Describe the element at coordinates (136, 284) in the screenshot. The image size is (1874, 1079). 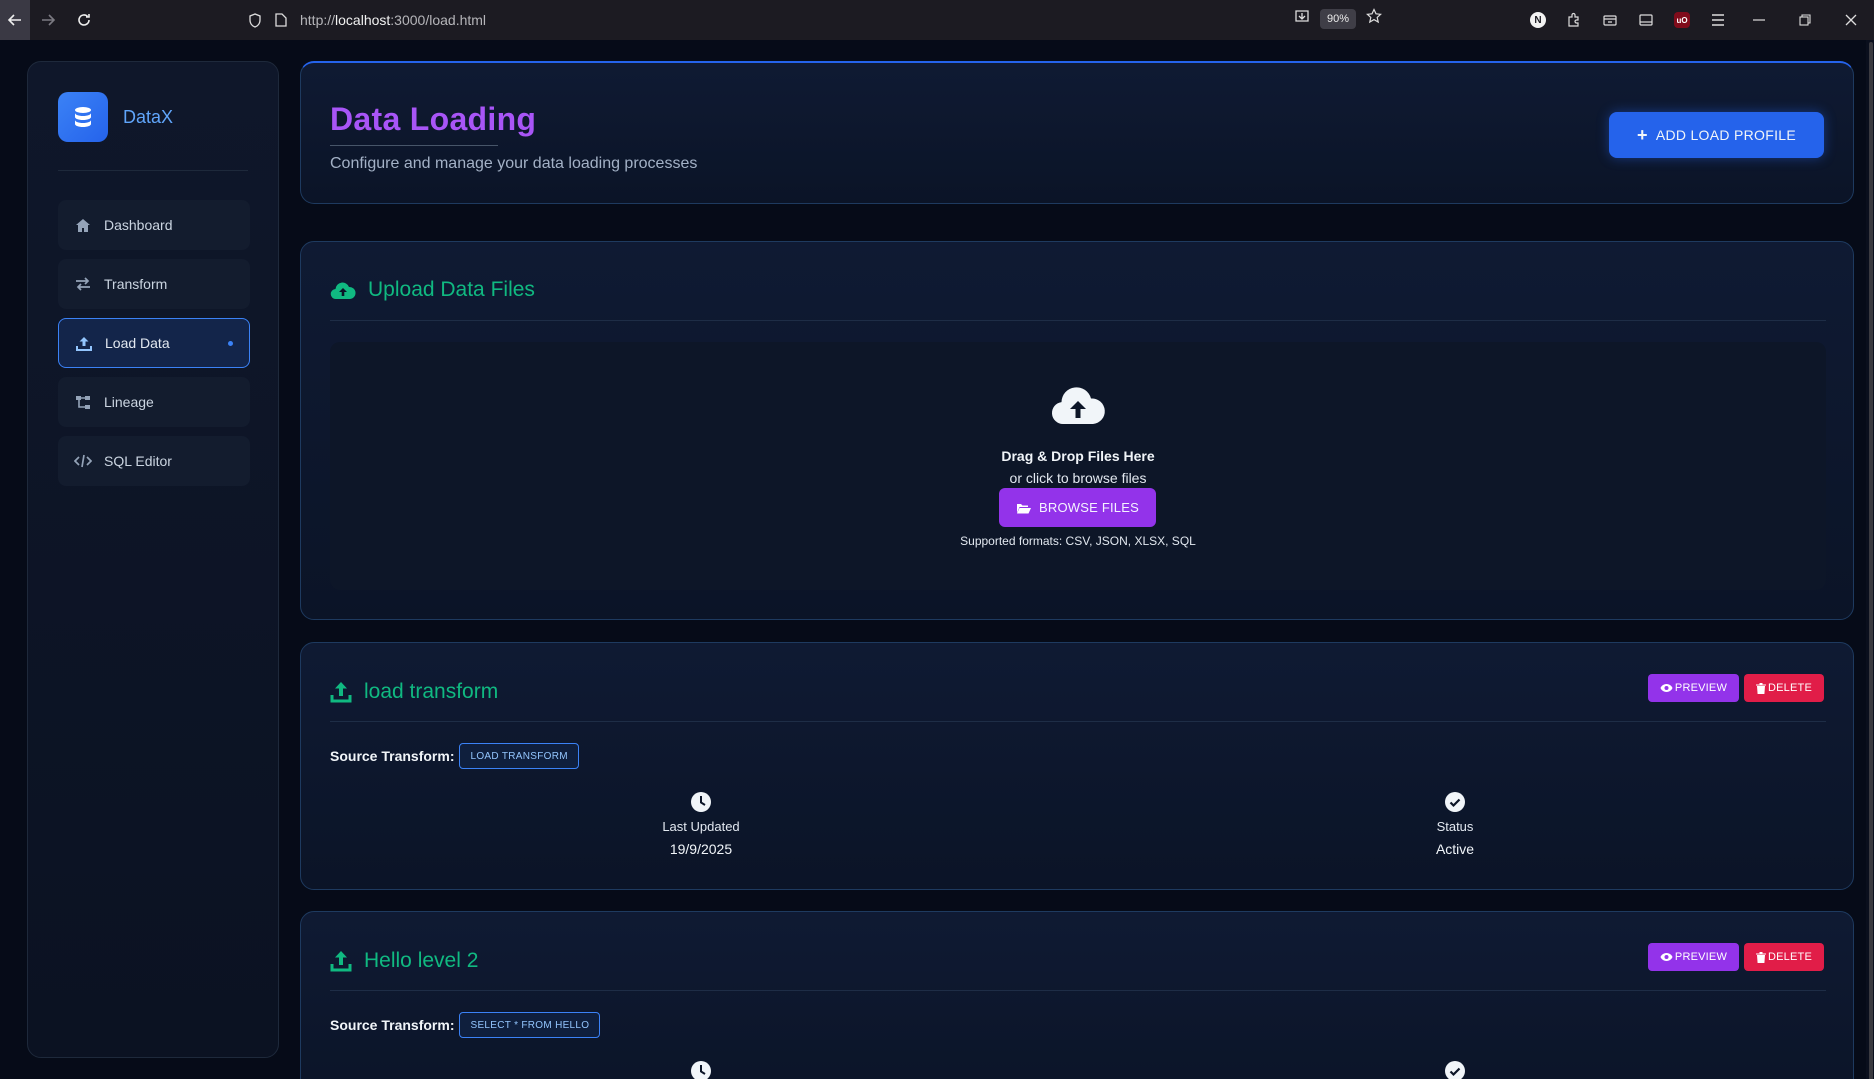
I see `sidebar-item-label: Transform` at that location.